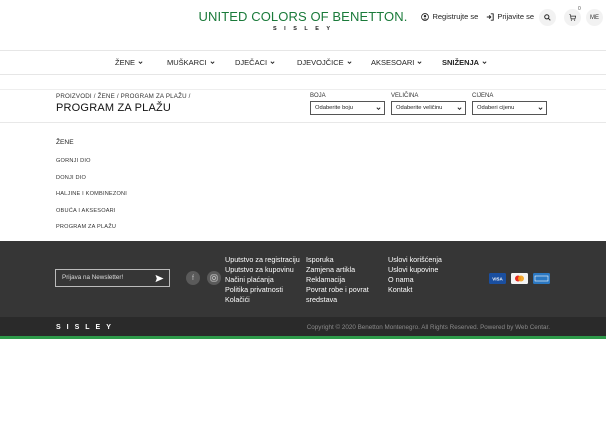  I want to click on login-label: Prijavite se, so click(515, 16).